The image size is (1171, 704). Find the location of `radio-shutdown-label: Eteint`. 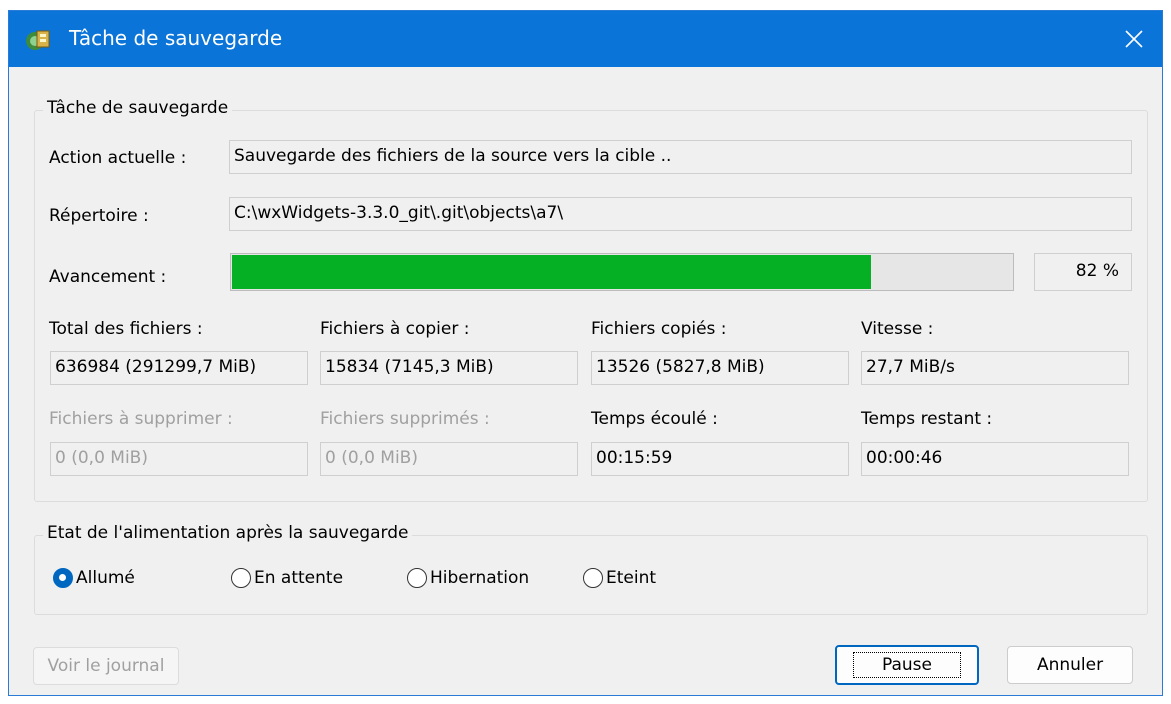

radio-shutdown-label: Eteint is located at coordinates (631, 578).